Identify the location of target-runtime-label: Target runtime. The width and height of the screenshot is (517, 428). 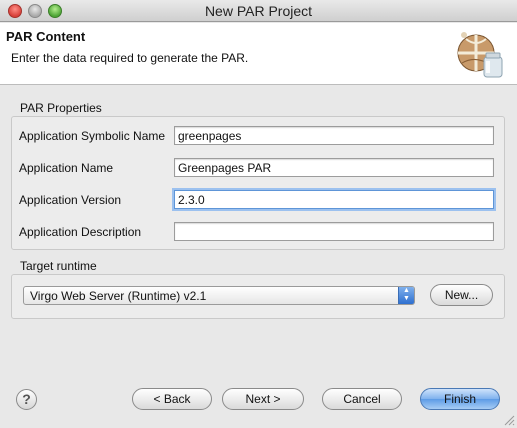
(58, 266).